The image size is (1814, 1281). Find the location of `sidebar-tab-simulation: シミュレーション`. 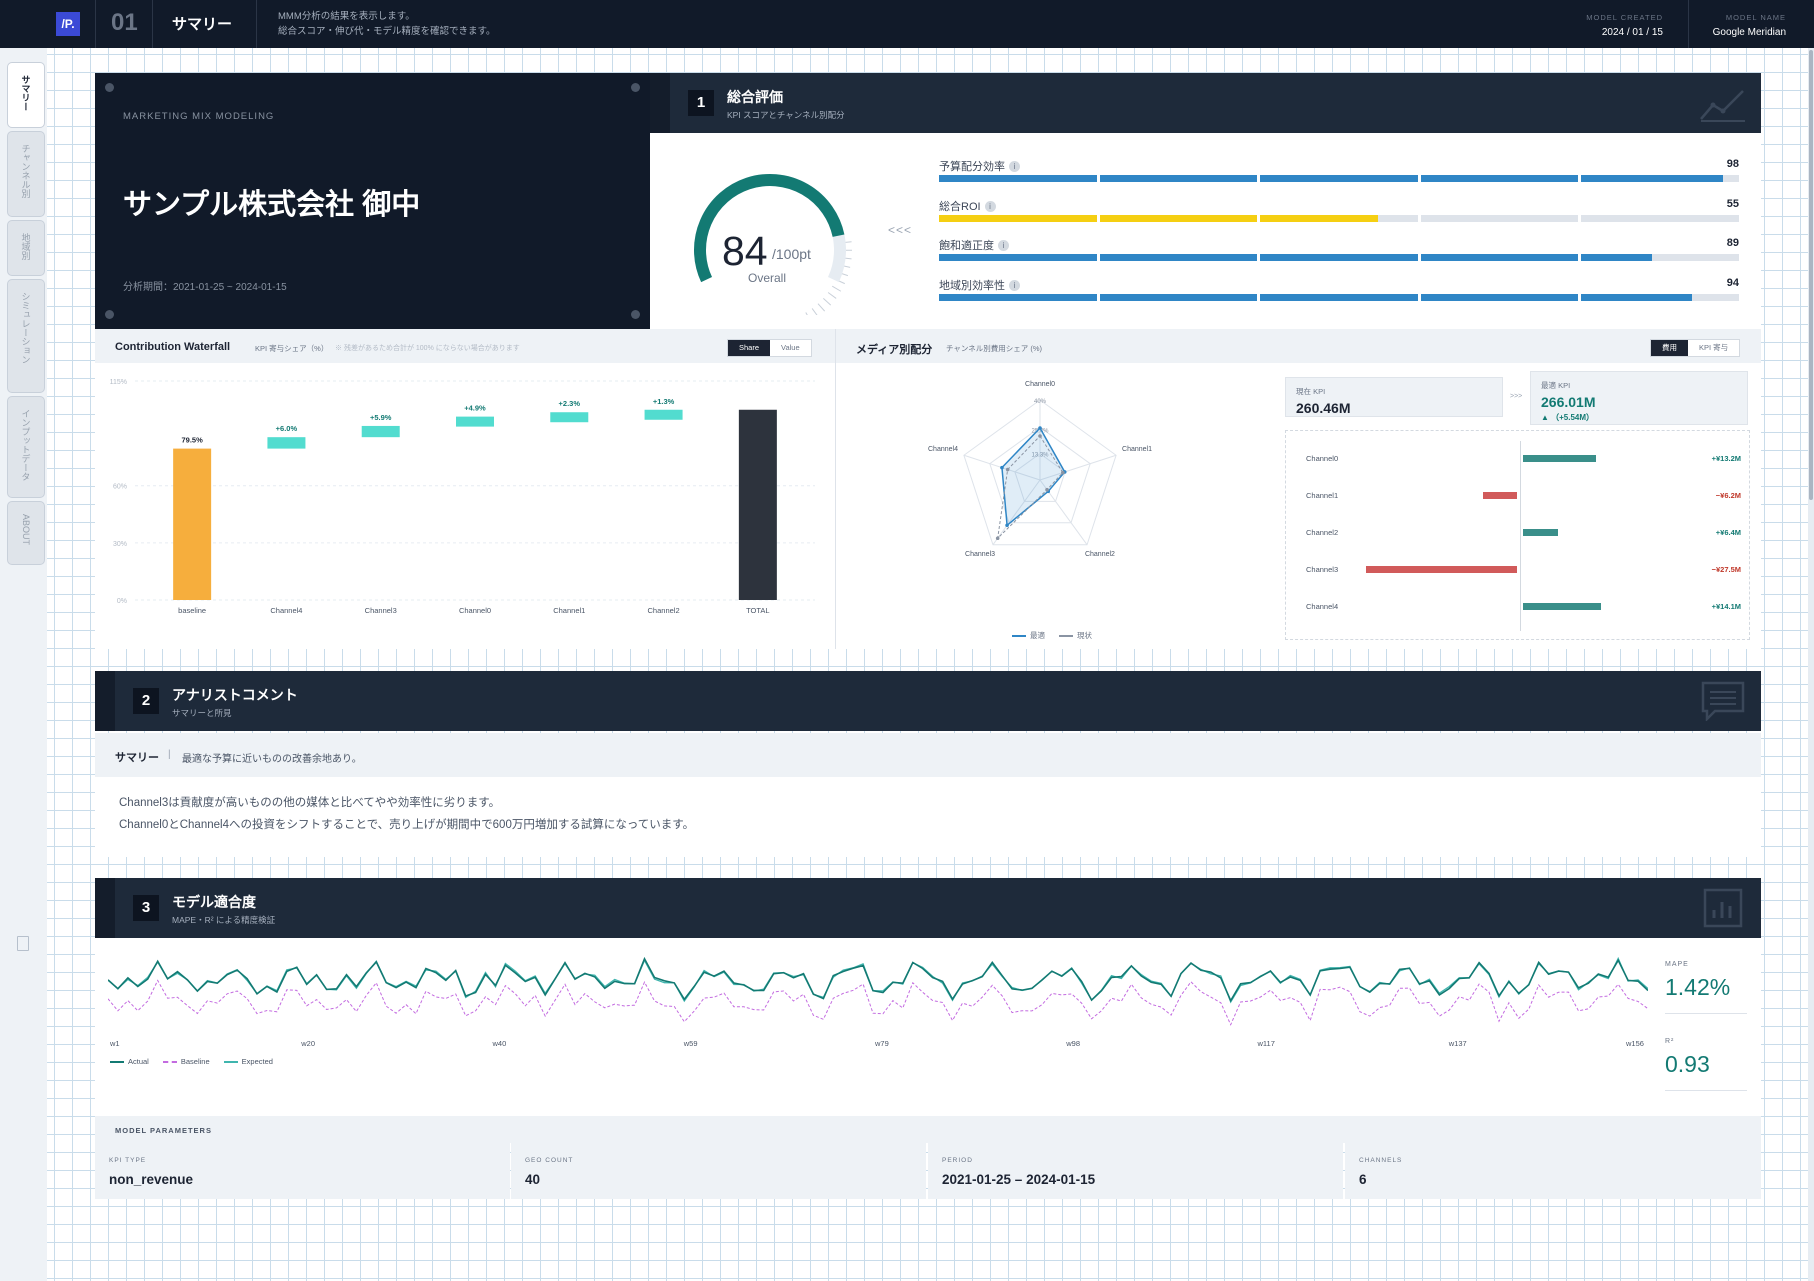

sidebar-tab-simulation: シミュレーション is located at coordinates (26, 336).